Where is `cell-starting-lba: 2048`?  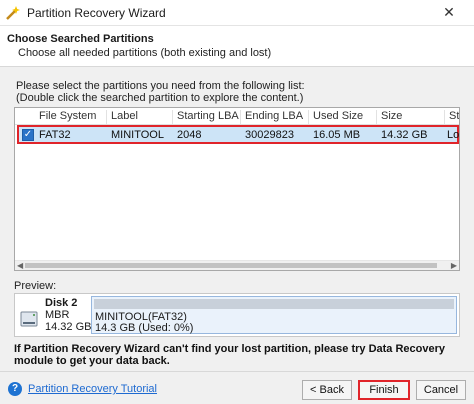
cell-starting-lba: 2048 is located at coordinates (189, 135).